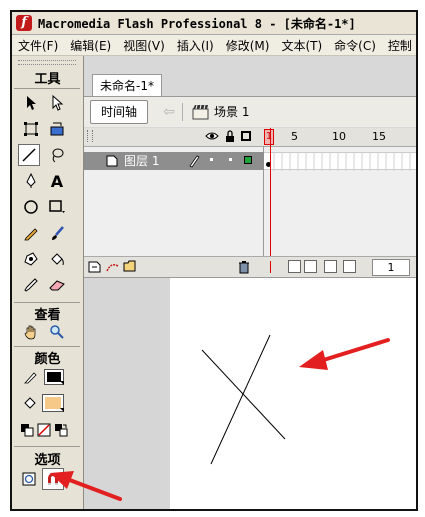  What do you see at coordinates (141, 161) in the screenshot?
I see `layer-name: 图层 1` at bounding box center [141, 161].